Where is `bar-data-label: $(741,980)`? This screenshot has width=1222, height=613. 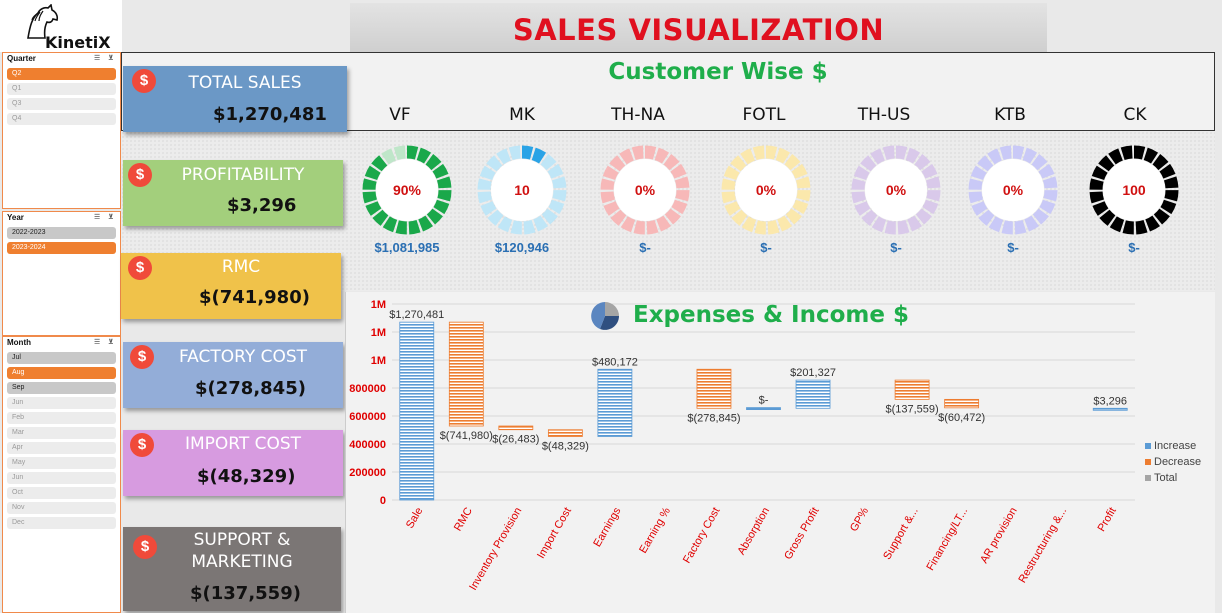
bar-data-label: $(741,980) is located at coordinates (466, 436).